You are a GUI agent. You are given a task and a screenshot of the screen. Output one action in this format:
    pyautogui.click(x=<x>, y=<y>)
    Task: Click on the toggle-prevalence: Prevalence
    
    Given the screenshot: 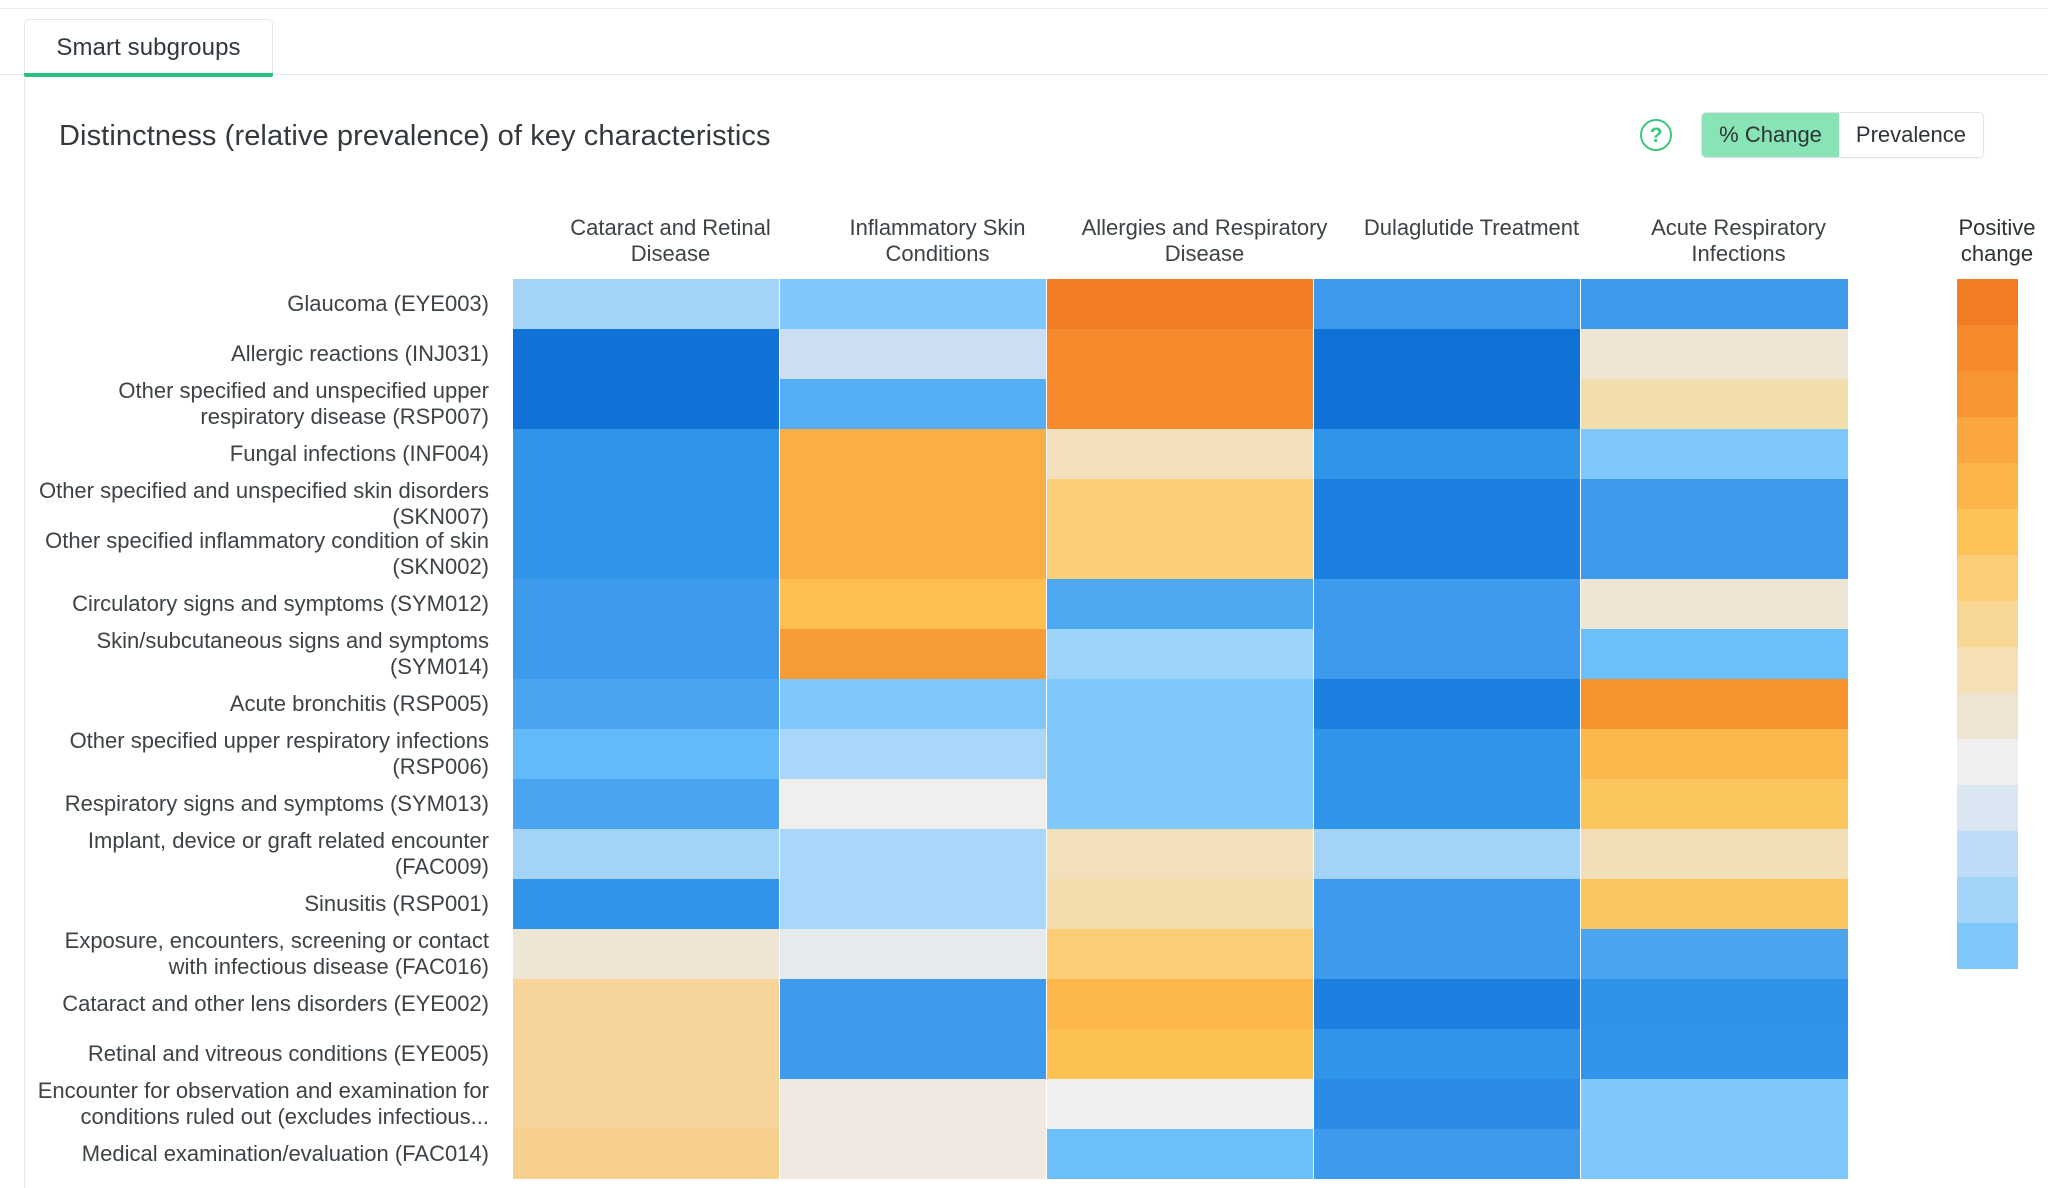 What is the action you would take?
    pyautogui.click(x=1910, y=135)
    